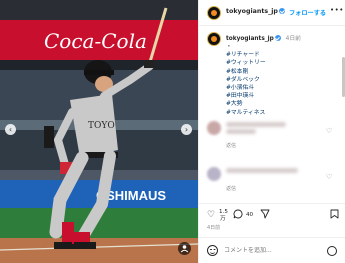 The height and width of the screenshot is (263, 345). I want to click on caption-username: tokyogiants_jp, so click(250, 39).